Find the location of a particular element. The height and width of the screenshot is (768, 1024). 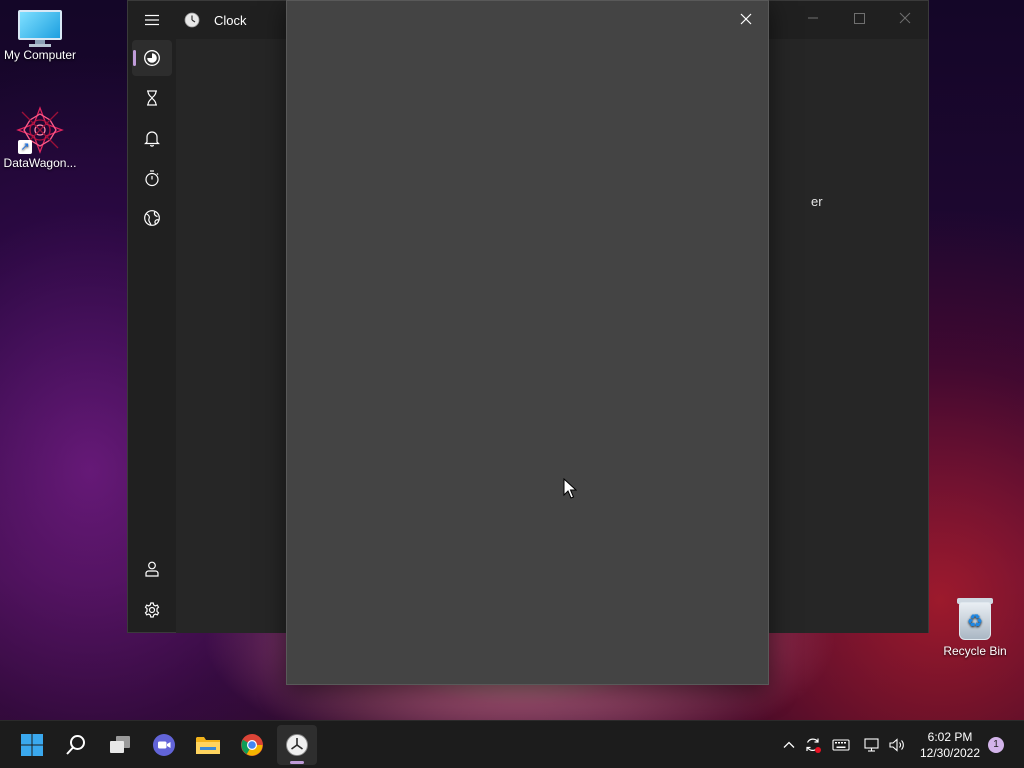

gear-icon is located at coordinates (152, 610).